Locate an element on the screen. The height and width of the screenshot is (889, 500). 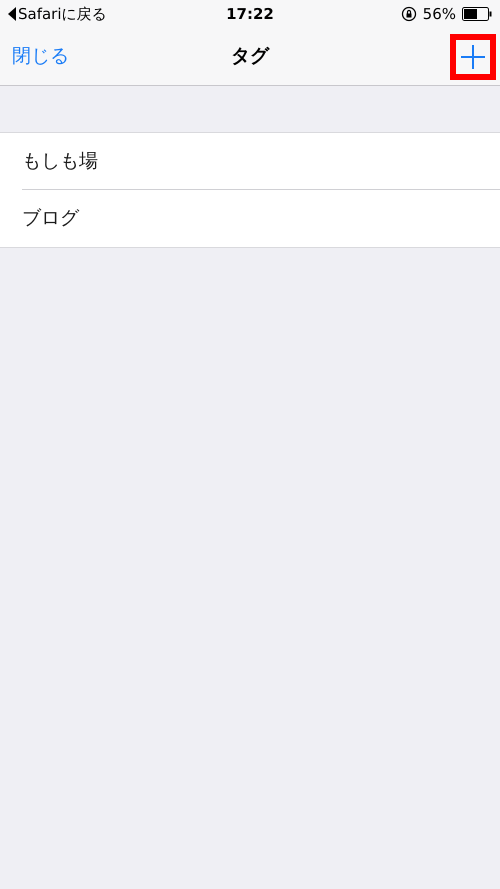
add-button is located at coordinates (473, 57).